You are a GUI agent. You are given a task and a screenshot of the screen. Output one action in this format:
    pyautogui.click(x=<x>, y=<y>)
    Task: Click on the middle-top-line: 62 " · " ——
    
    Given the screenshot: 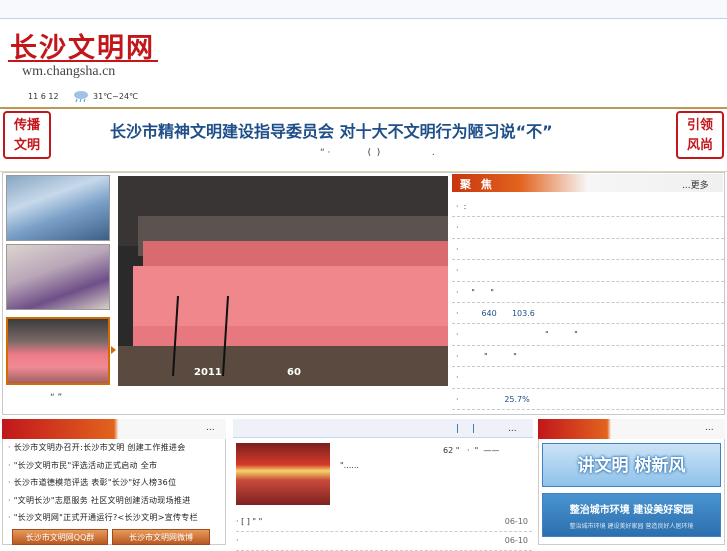 What is the action you would take?
    pyautogui.click(x=471, y=450)
    